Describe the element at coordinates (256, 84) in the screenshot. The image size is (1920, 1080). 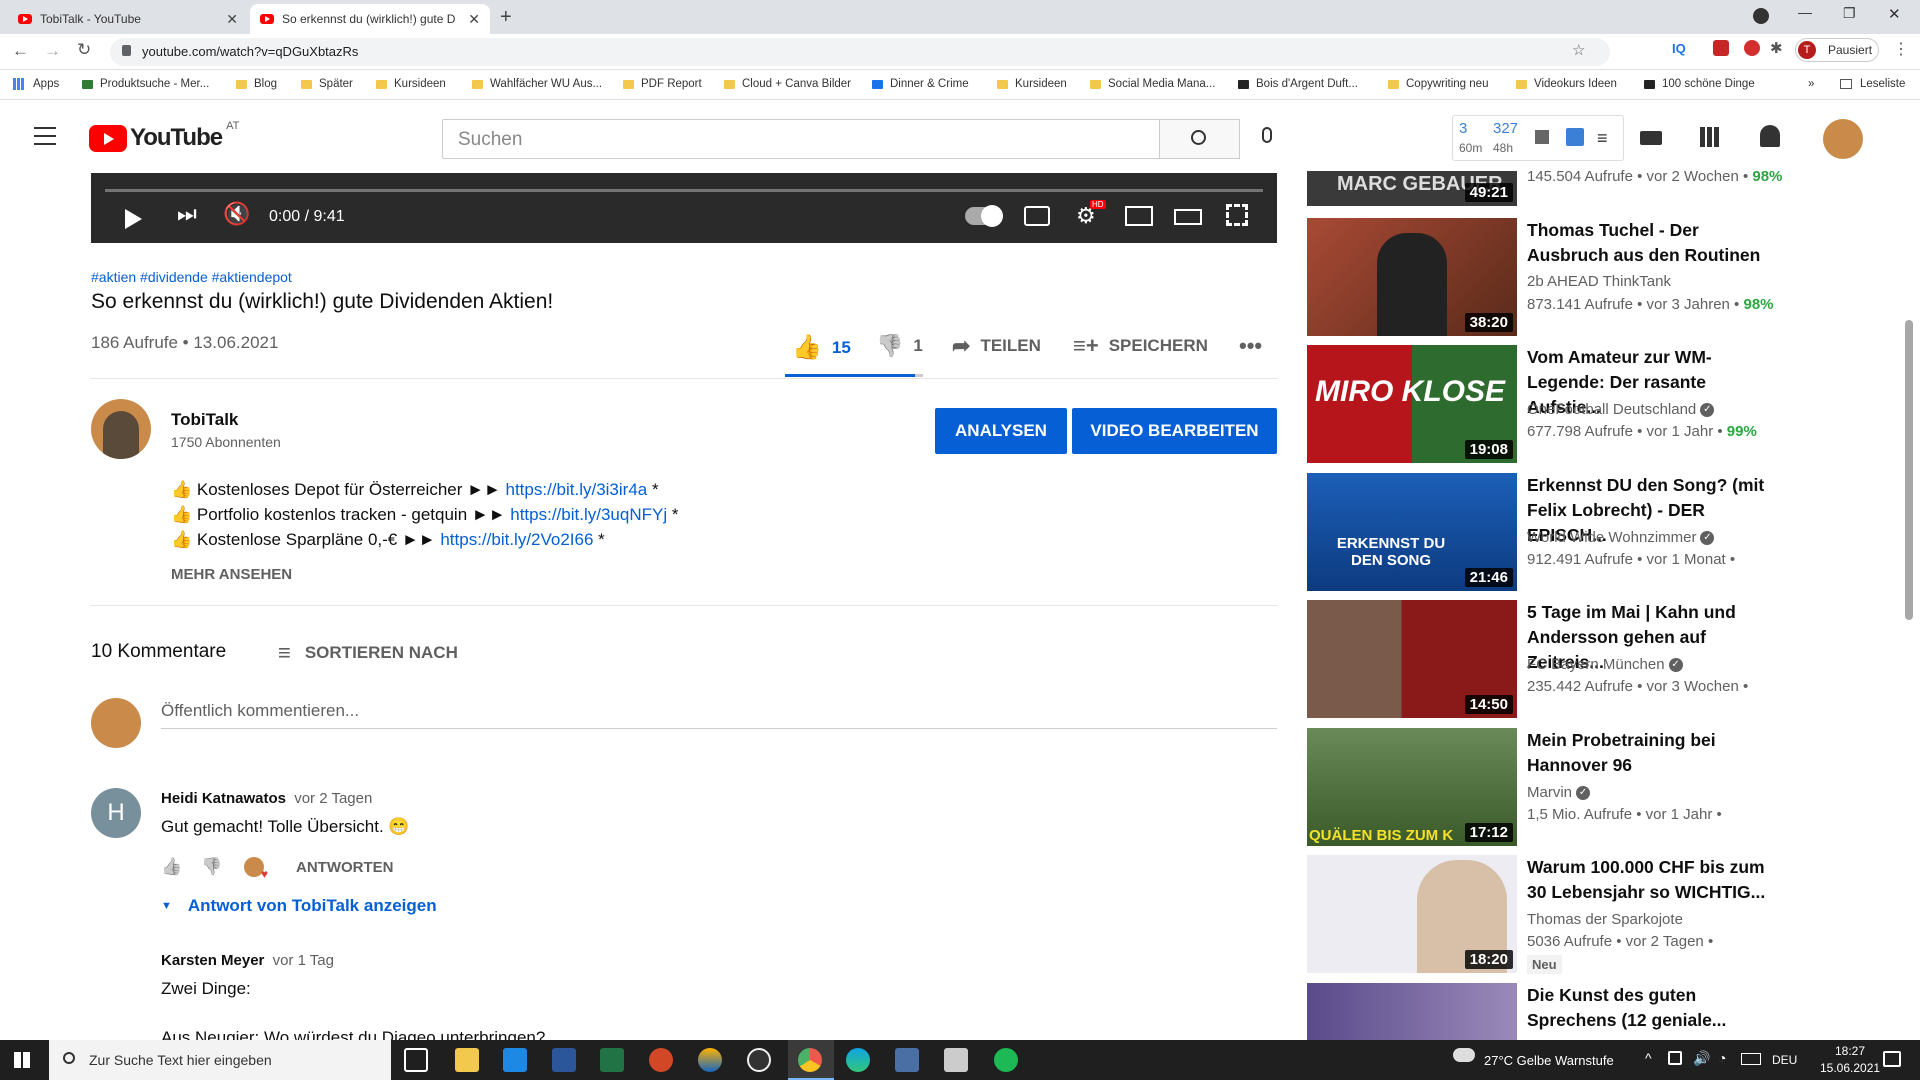
I see `bookmark-item: Blog` at that location.